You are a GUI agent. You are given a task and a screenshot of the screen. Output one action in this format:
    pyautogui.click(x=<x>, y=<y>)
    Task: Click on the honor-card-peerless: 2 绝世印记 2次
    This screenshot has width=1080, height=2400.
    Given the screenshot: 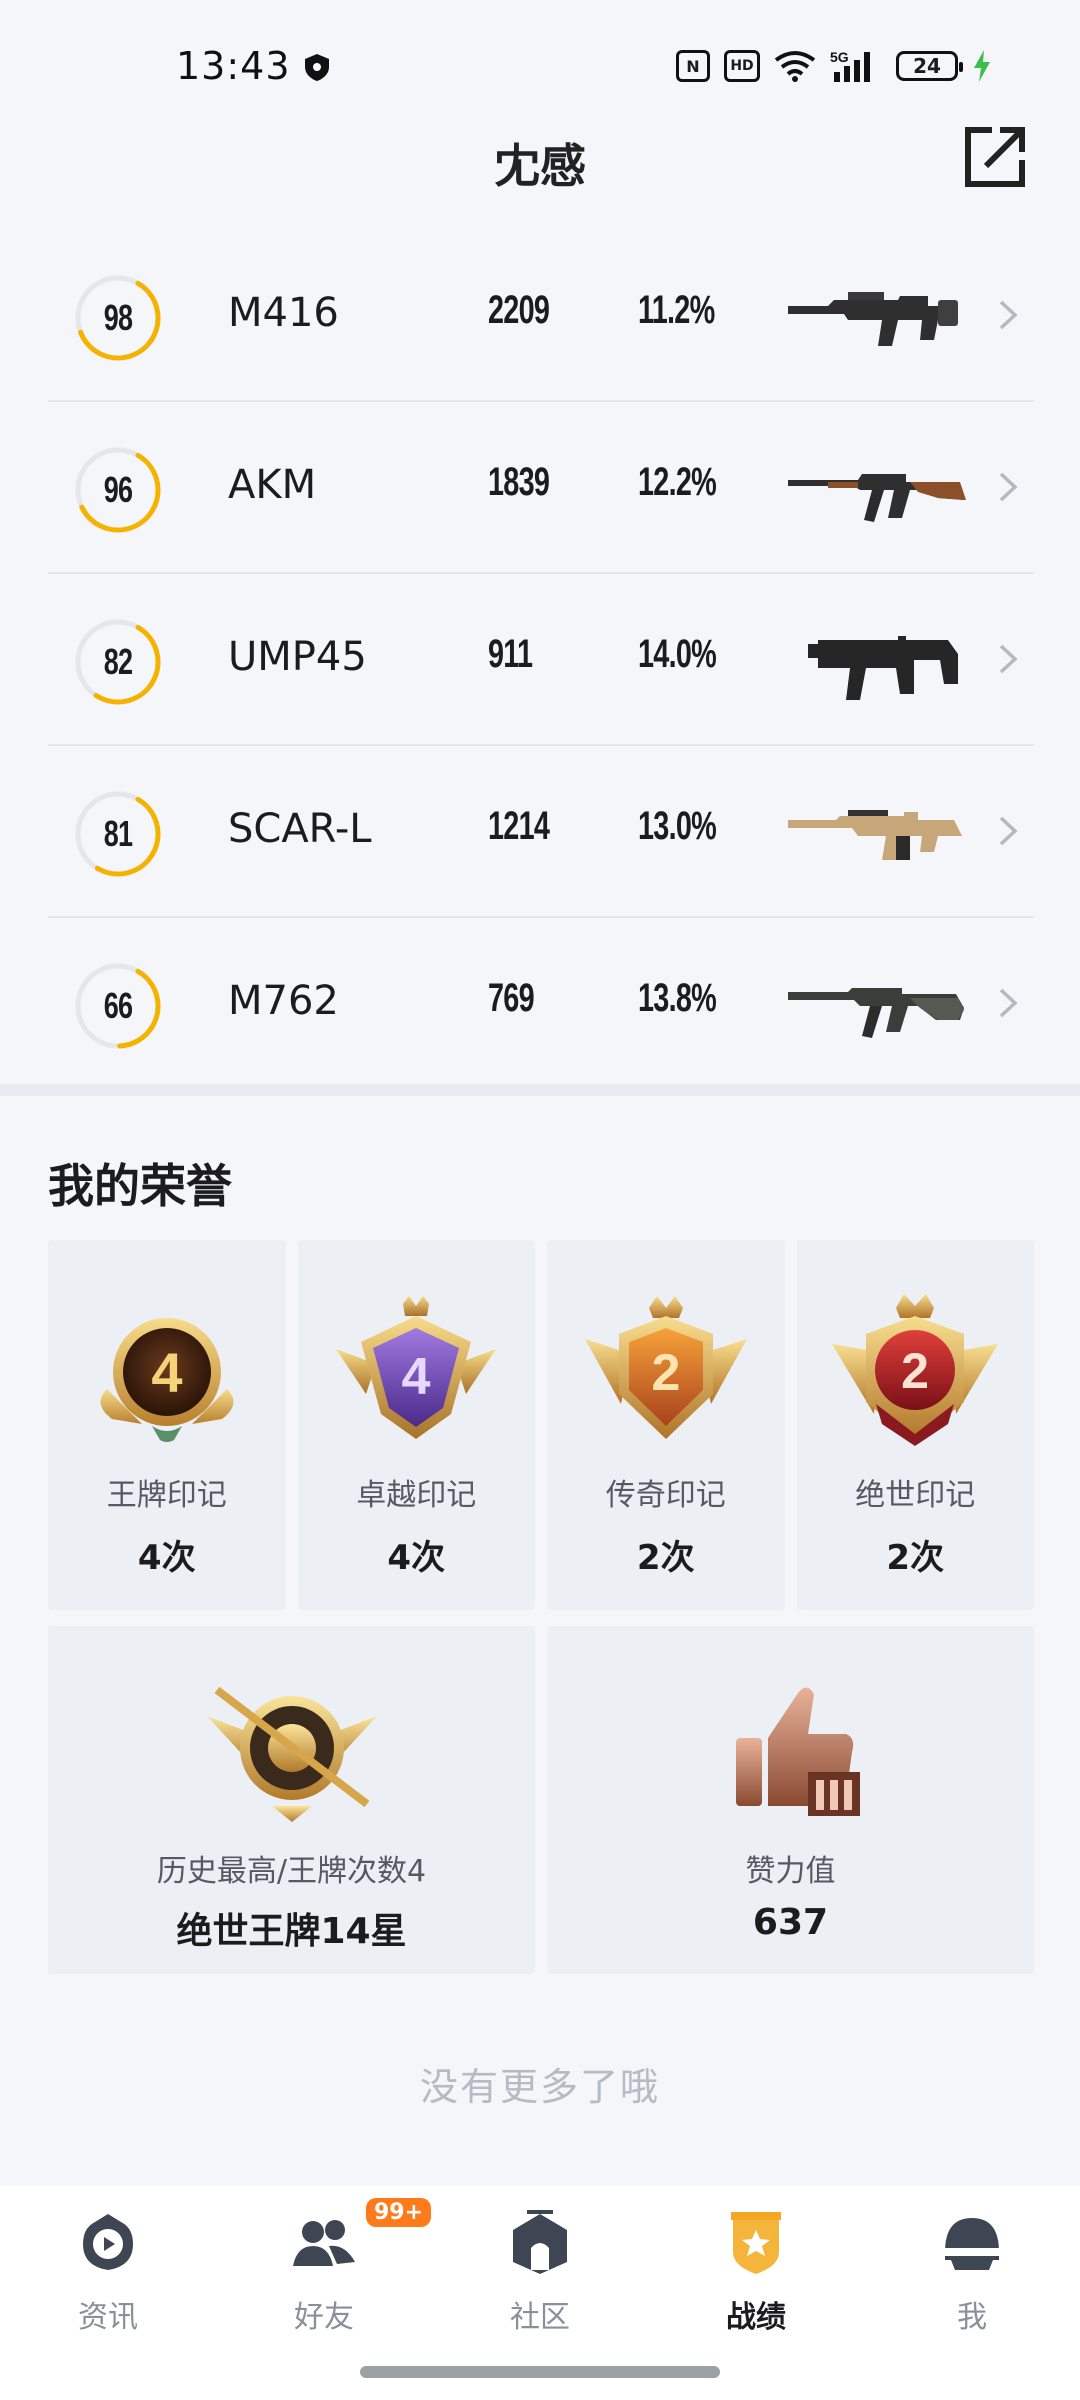 What is the action you would take?
    pyautogui.click(x=915, y=1425)
    